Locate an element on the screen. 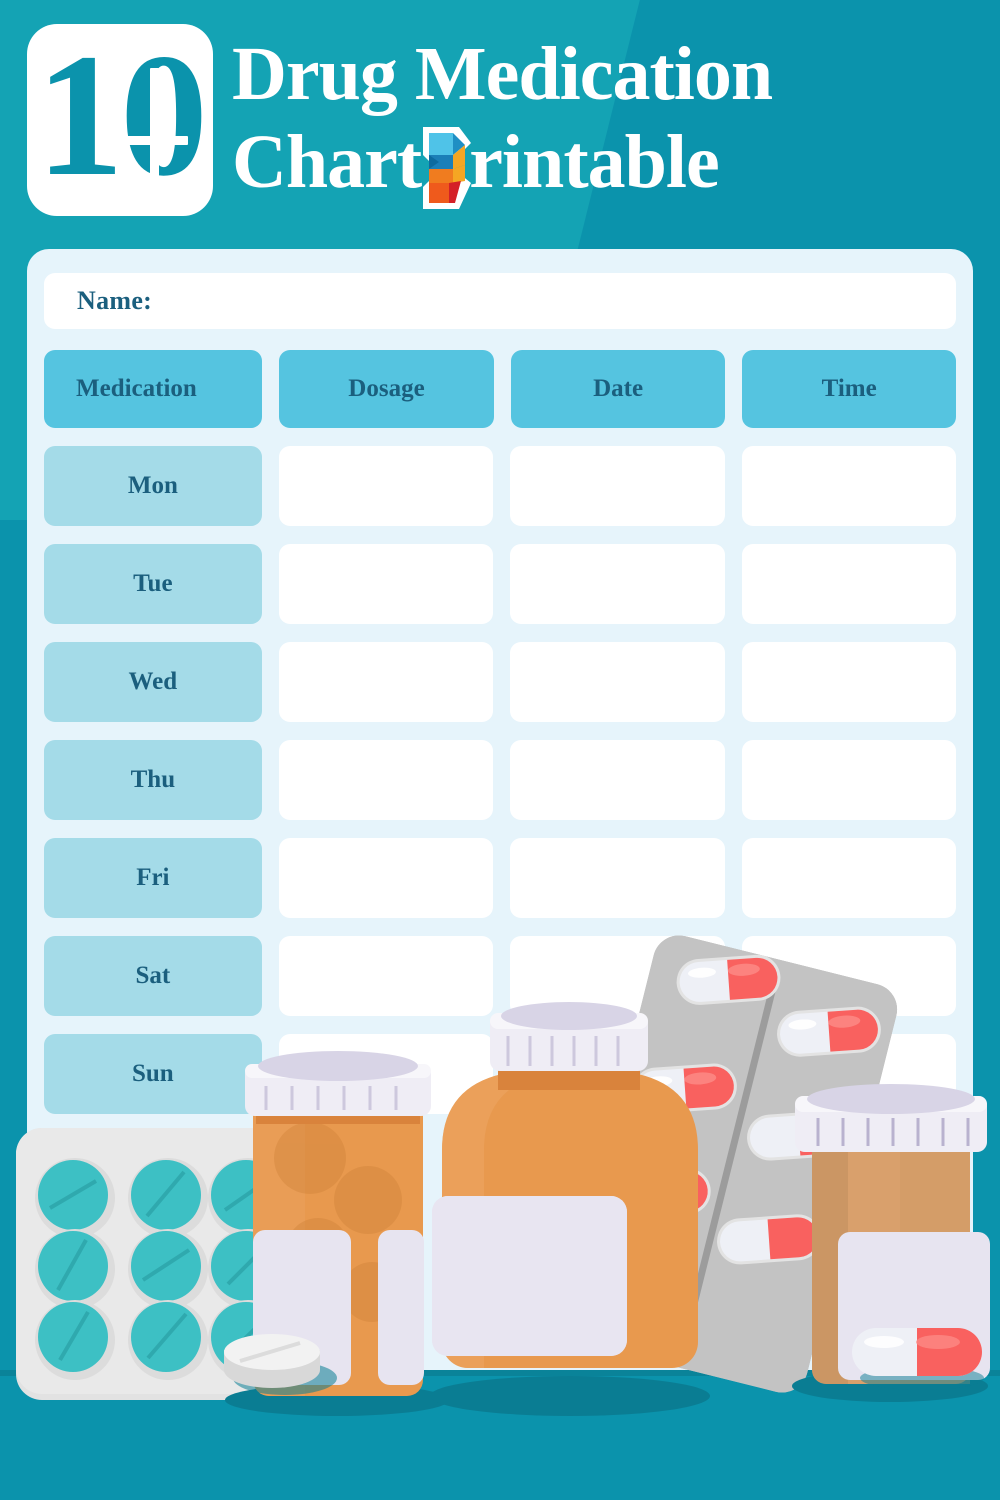 This screenshot has height=1500, width=1000. logo-cross-horizontal-icon is located at coordinates (154, 140).